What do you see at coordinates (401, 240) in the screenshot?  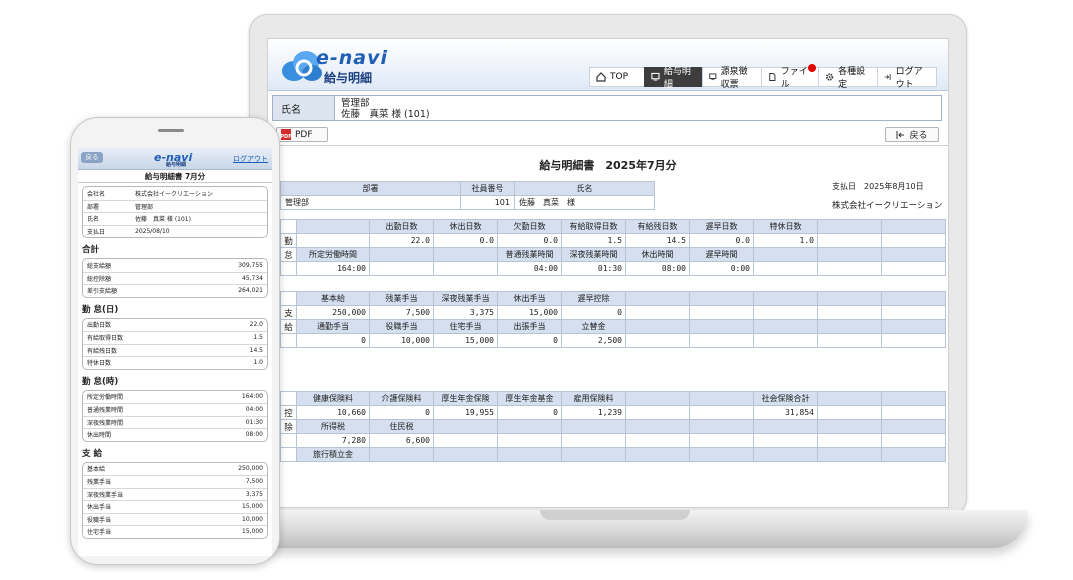 I see `grid-value-cell: 22.0` at bounding box center [401, 240].